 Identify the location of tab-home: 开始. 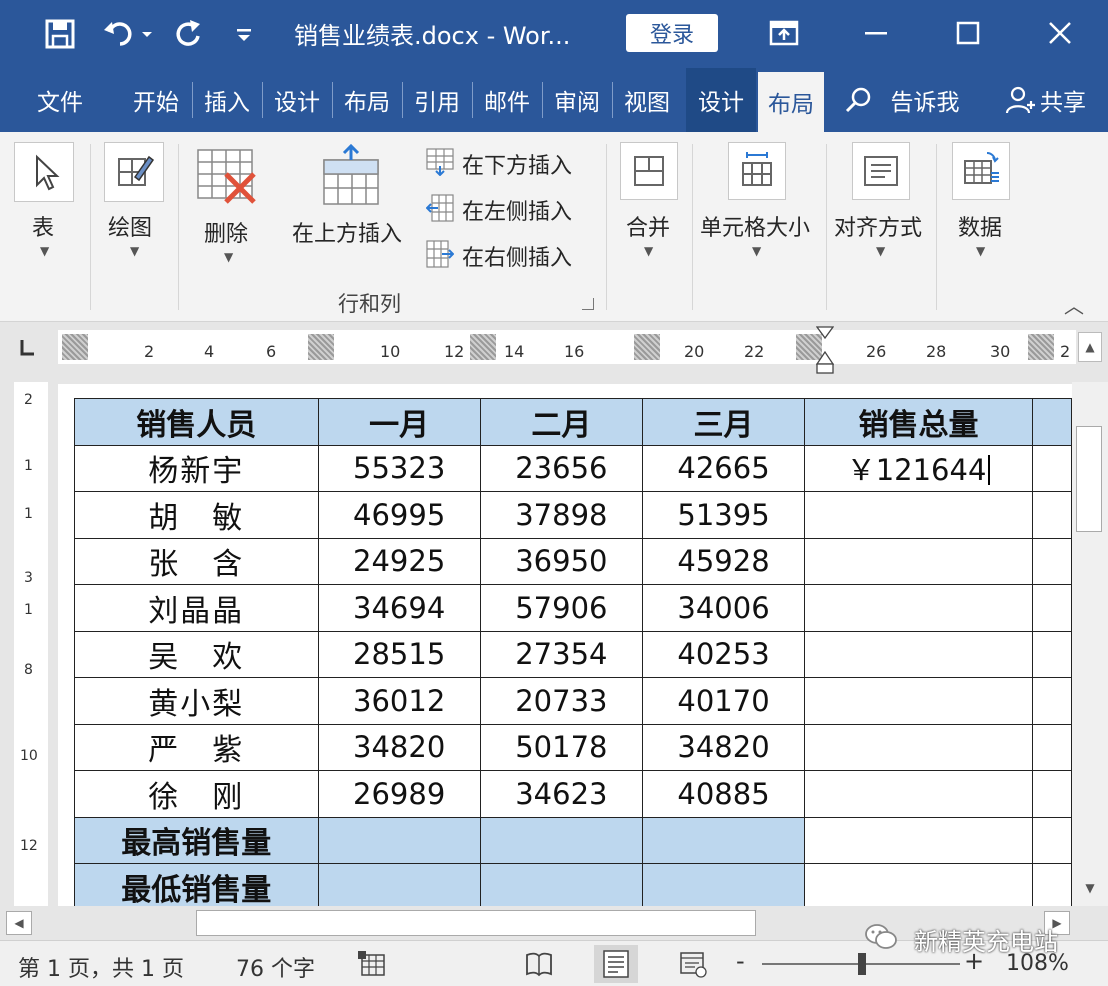
(156, 100).